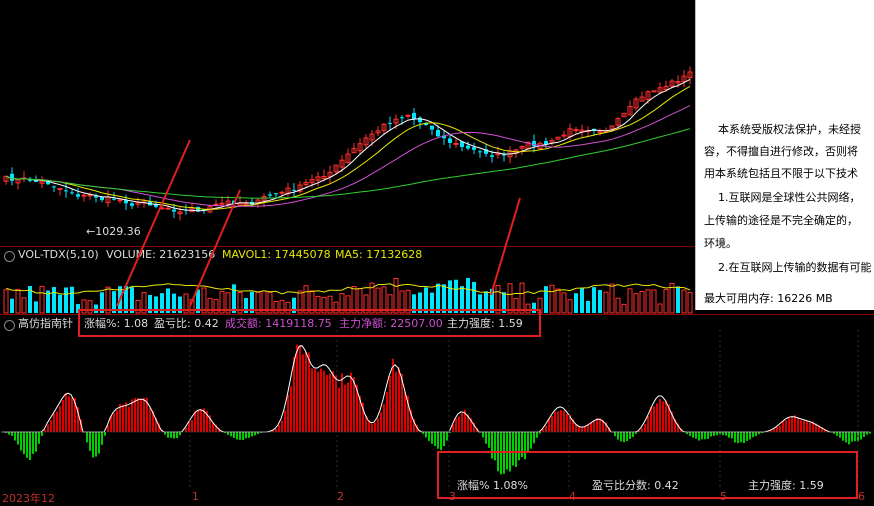 The width and height of the screenshot is (874, 506). I want to click on bottom-zf: 涨幅% 1.08%, so click(492, 485).